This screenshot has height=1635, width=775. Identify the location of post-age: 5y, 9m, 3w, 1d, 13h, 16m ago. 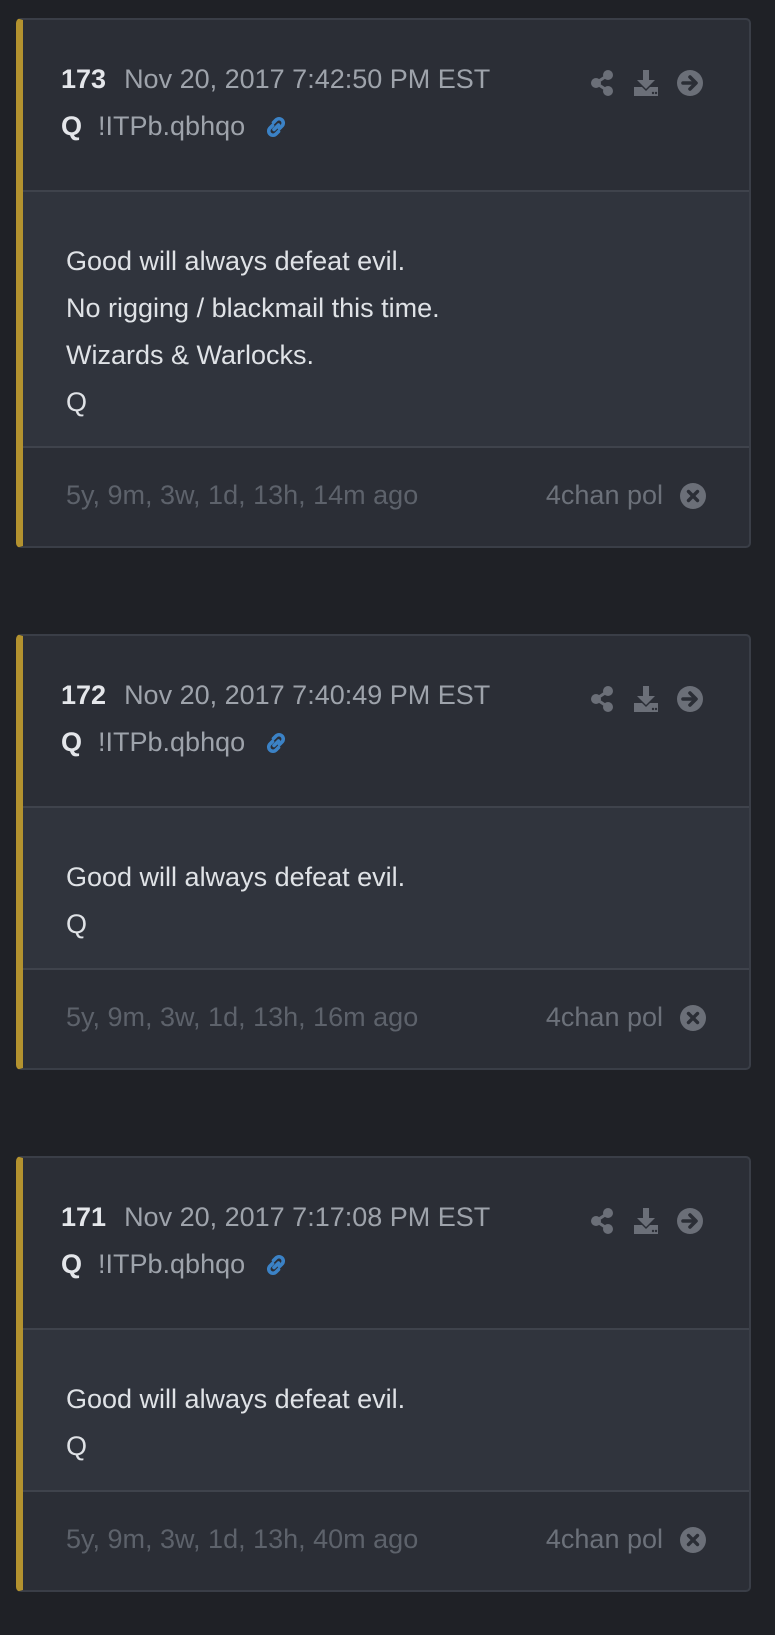
(242, 1017).